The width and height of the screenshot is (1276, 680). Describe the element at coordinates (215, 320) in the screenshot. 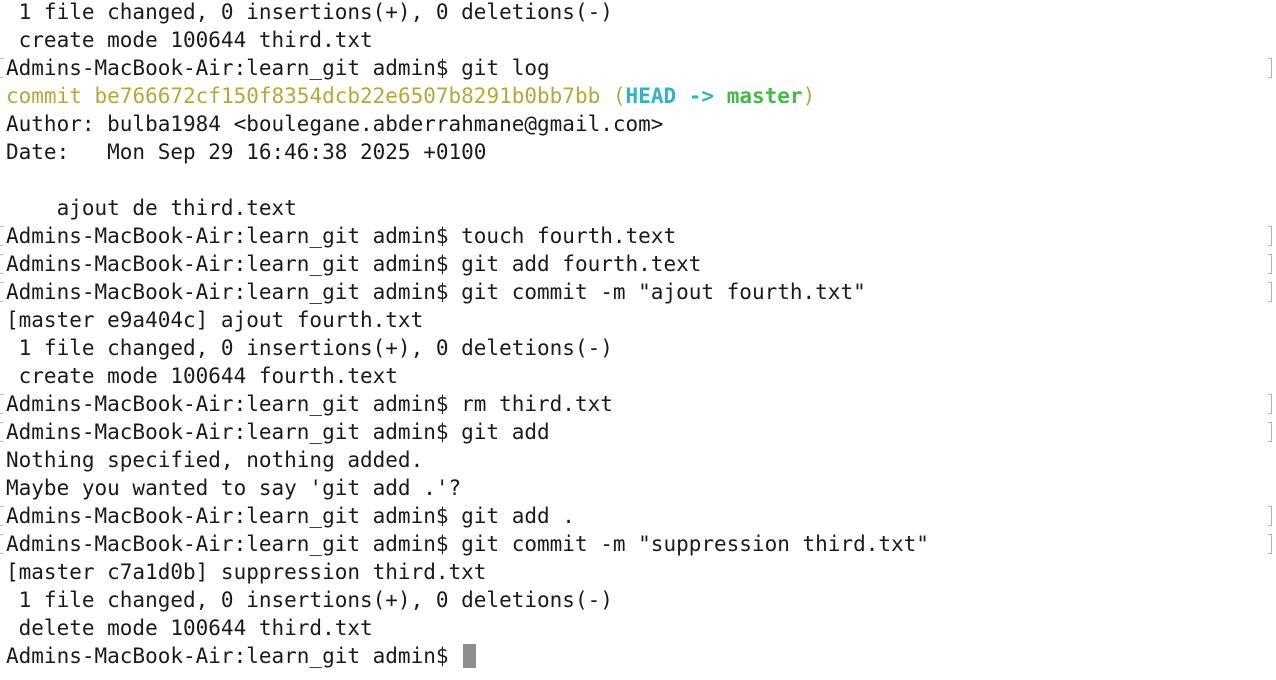

I see `output-line: [master e9a404c] ajout fourth.txt` at that location.